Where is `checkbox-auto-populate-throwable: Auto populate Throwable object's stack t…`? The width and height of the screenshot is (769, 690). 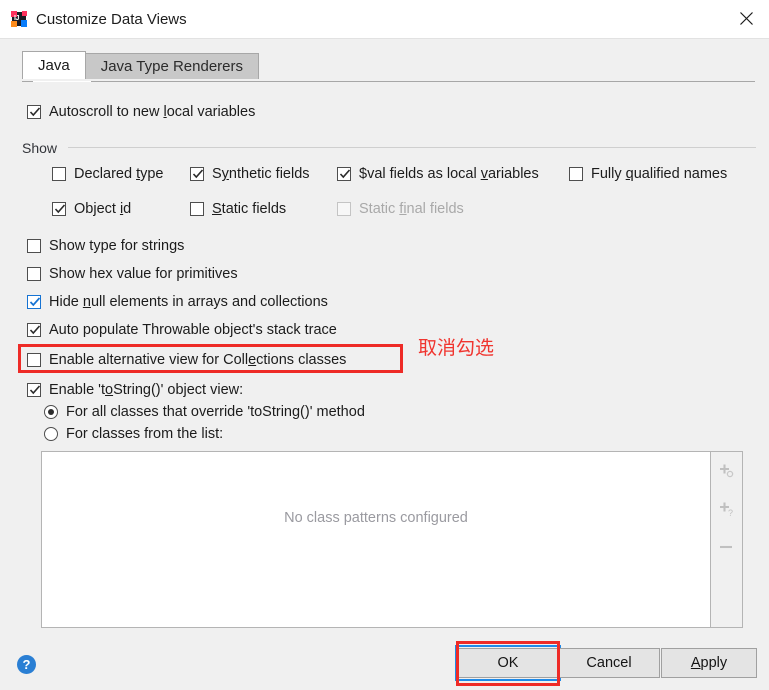
checkbox-auto-populate-throwable: Auto populate Throwable object's stack t… is located at coordinates (182, 330).